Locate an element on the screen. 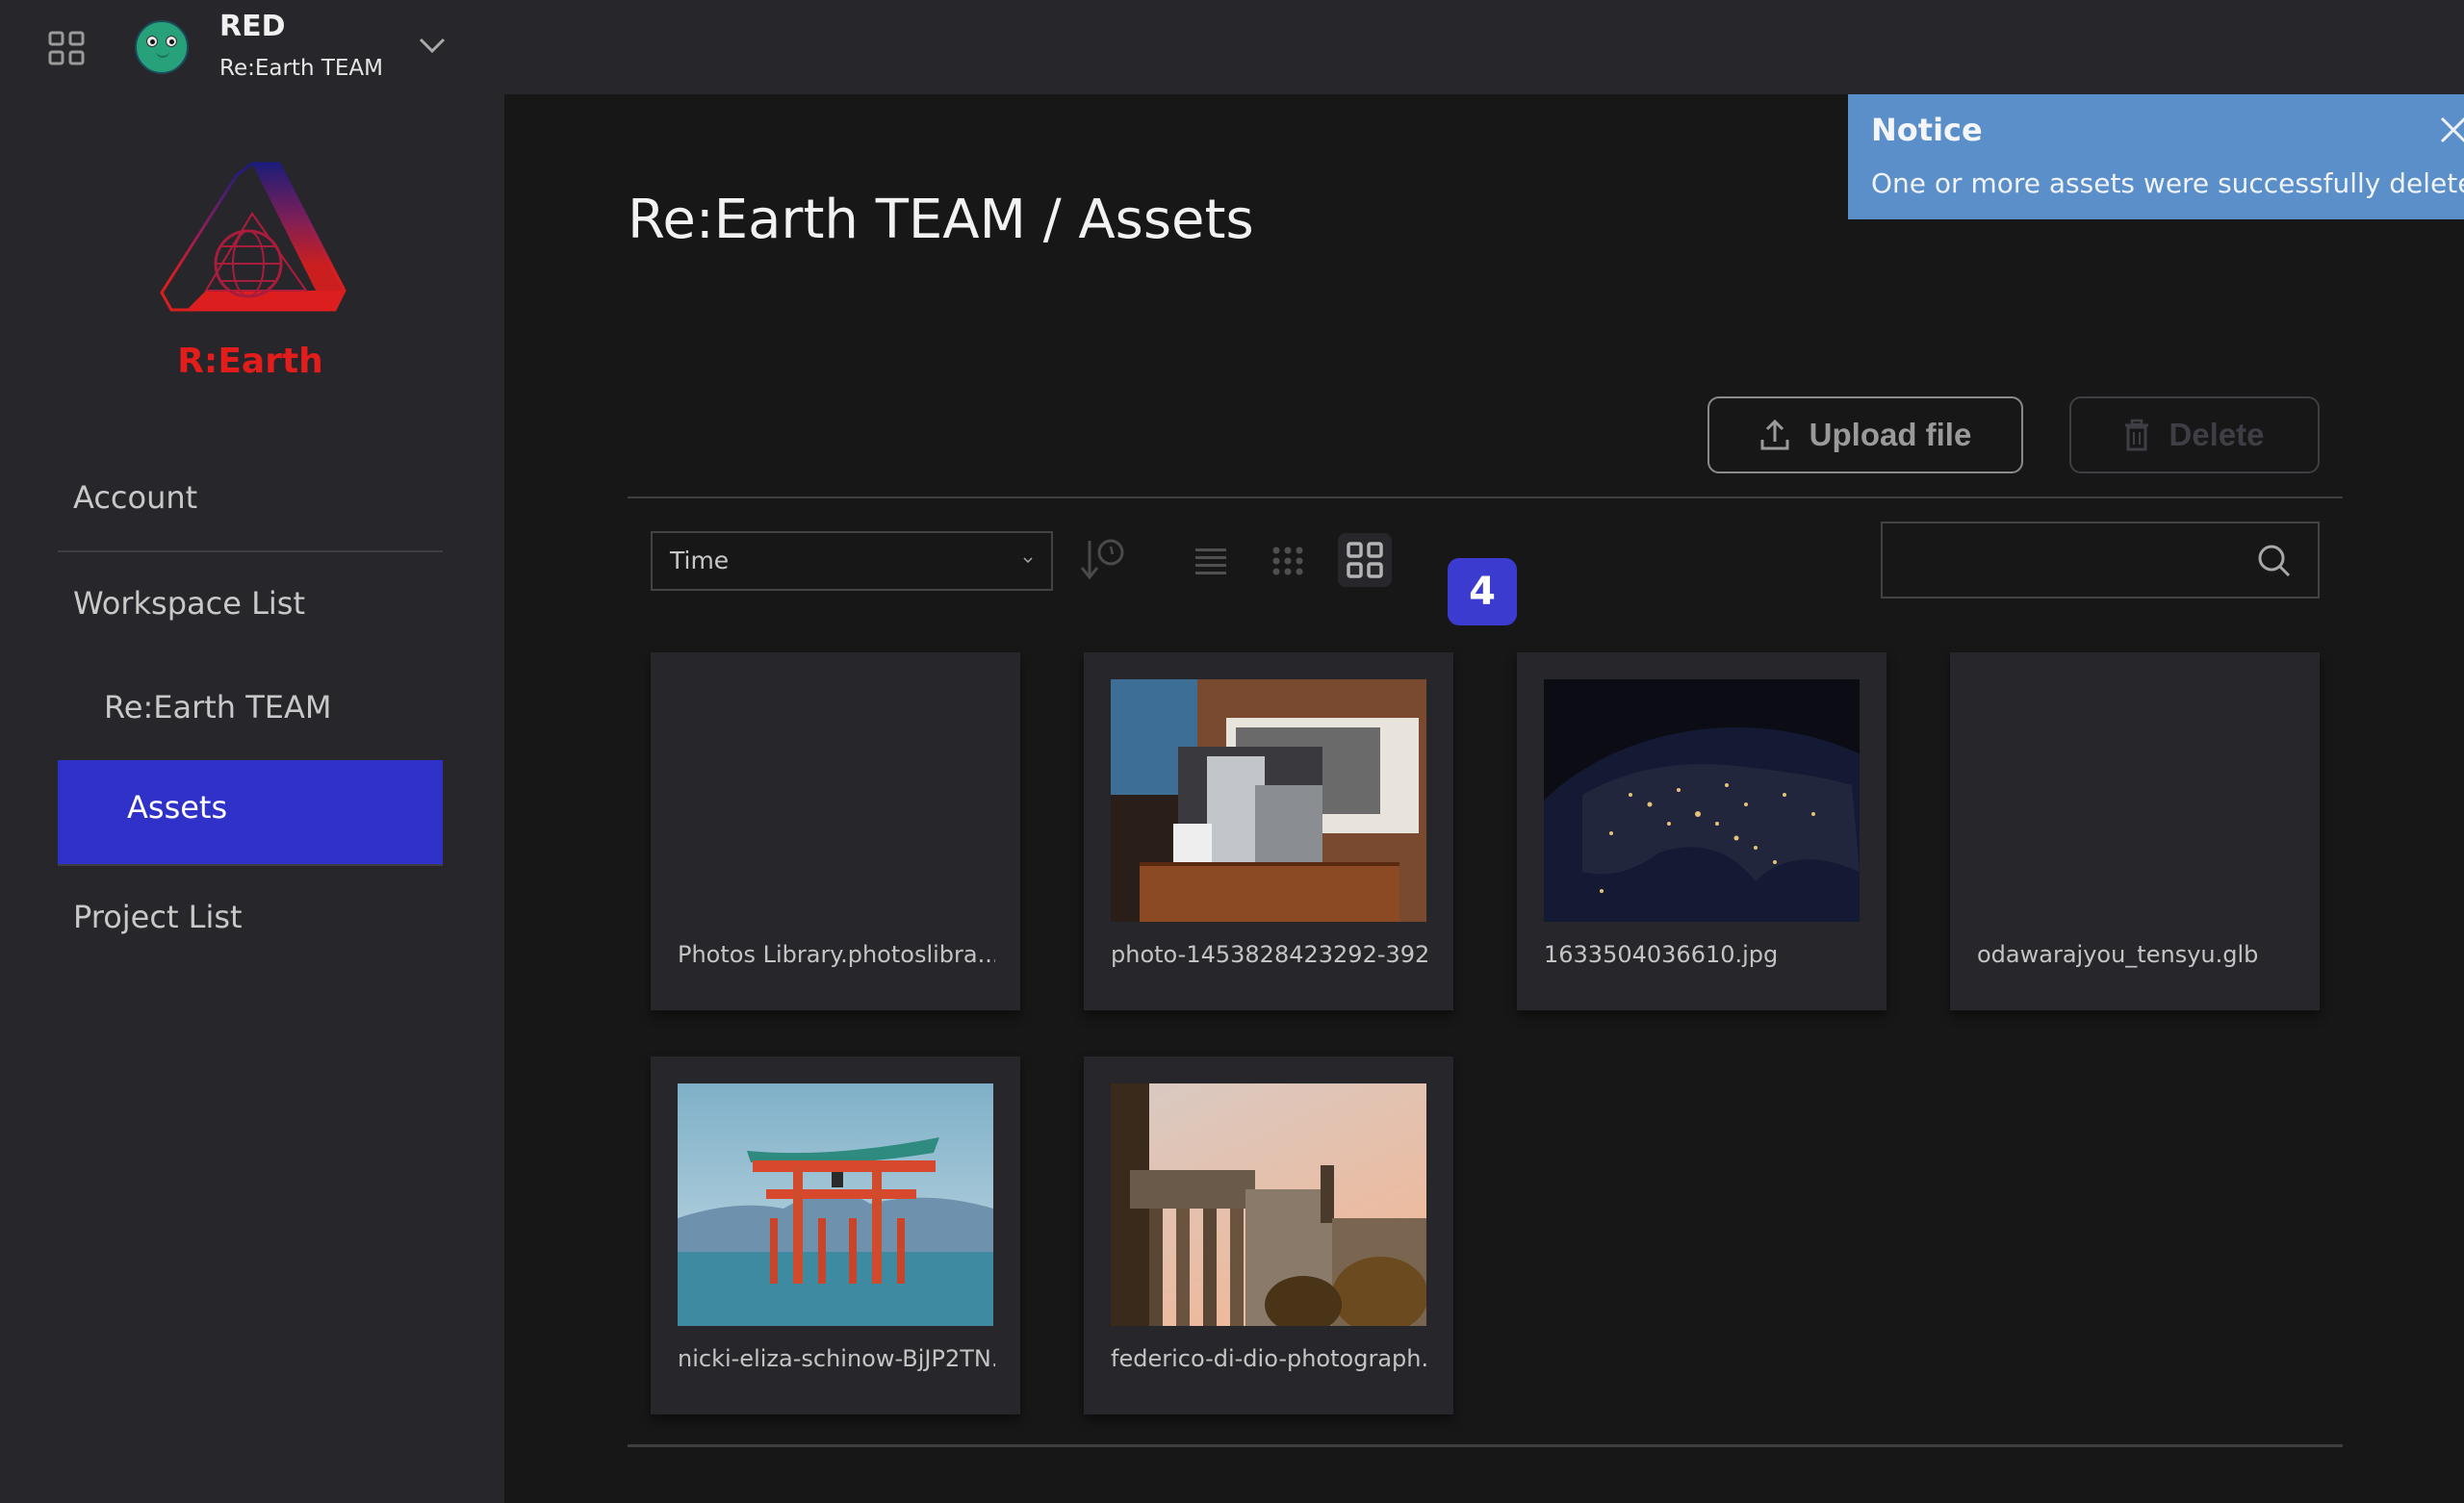  asset-card: 1633504036610.jpg is located at coordinates (1701, 831).